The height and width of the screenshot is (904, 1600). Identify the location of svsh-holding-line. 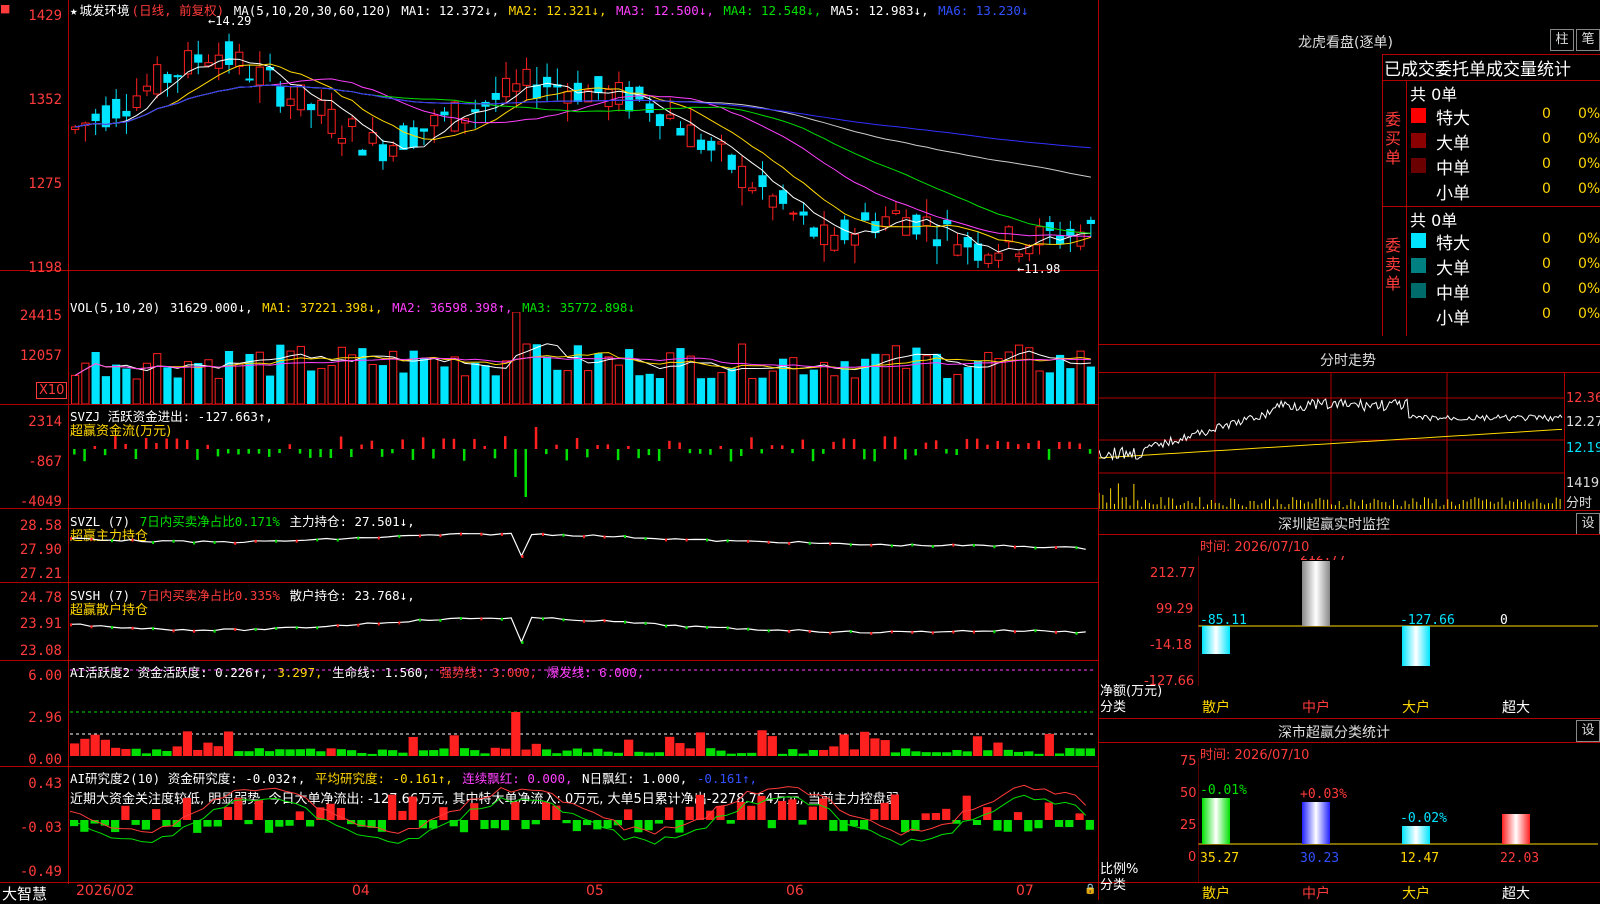
(583, 621).